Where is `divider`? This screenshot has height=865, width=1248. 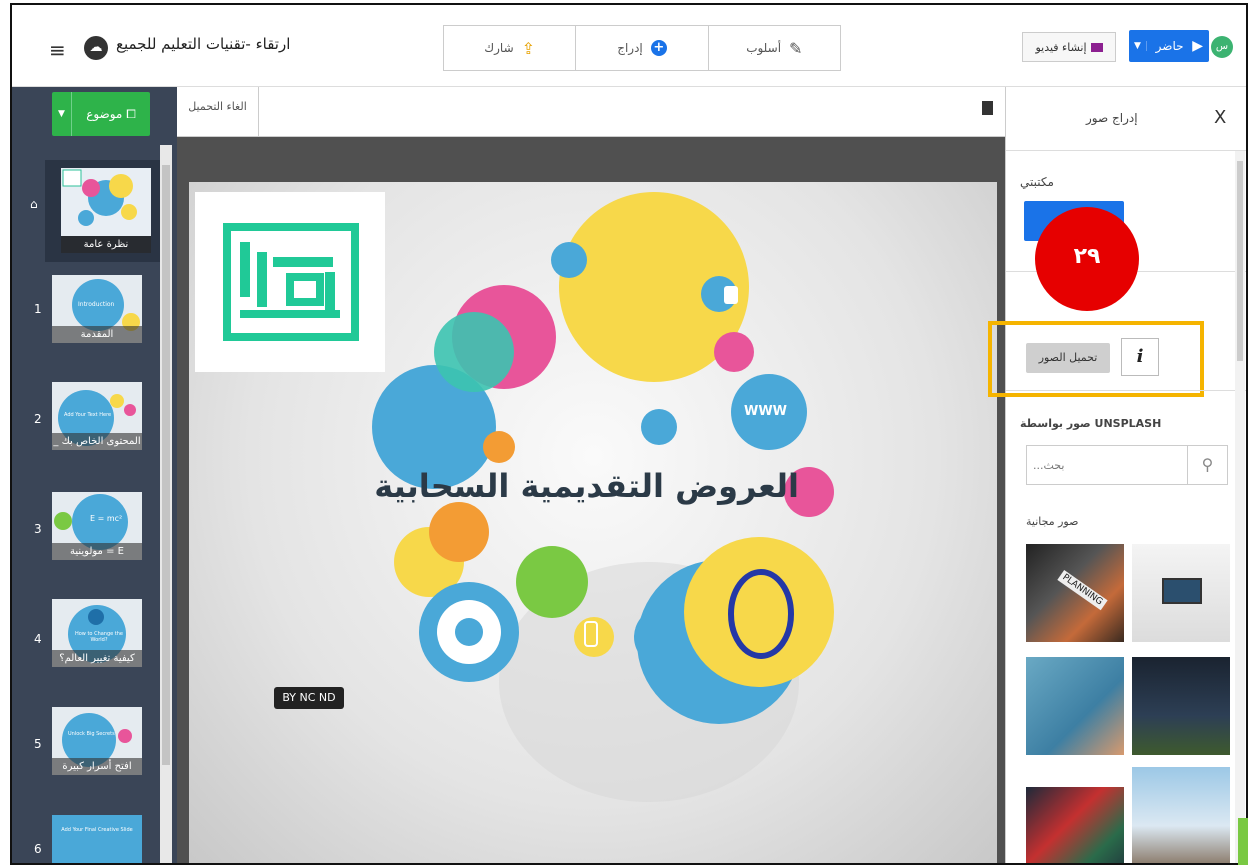
divider is located at coordinates (1126, 390).